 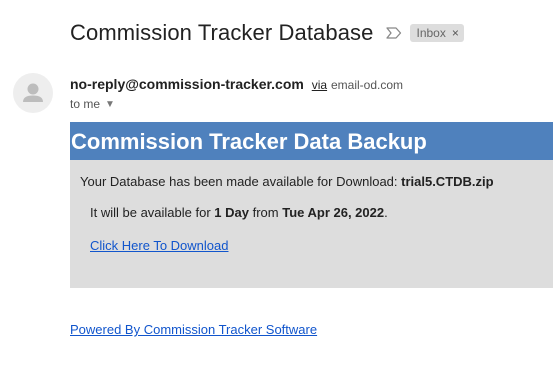 I want to click on recipient-details-toggle: to me ▼, so click(x=92, y=104).